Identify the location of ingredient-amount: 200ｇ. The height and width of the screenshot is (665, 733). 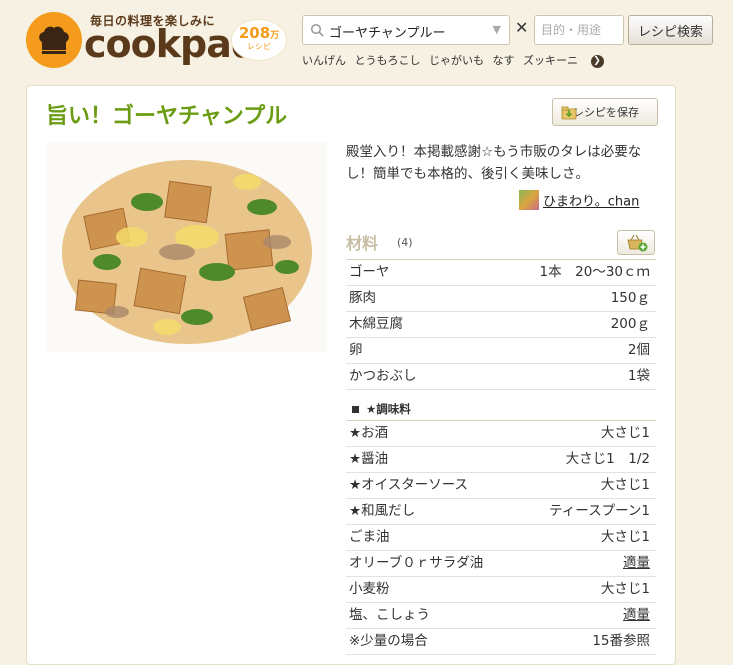
(630, 324).